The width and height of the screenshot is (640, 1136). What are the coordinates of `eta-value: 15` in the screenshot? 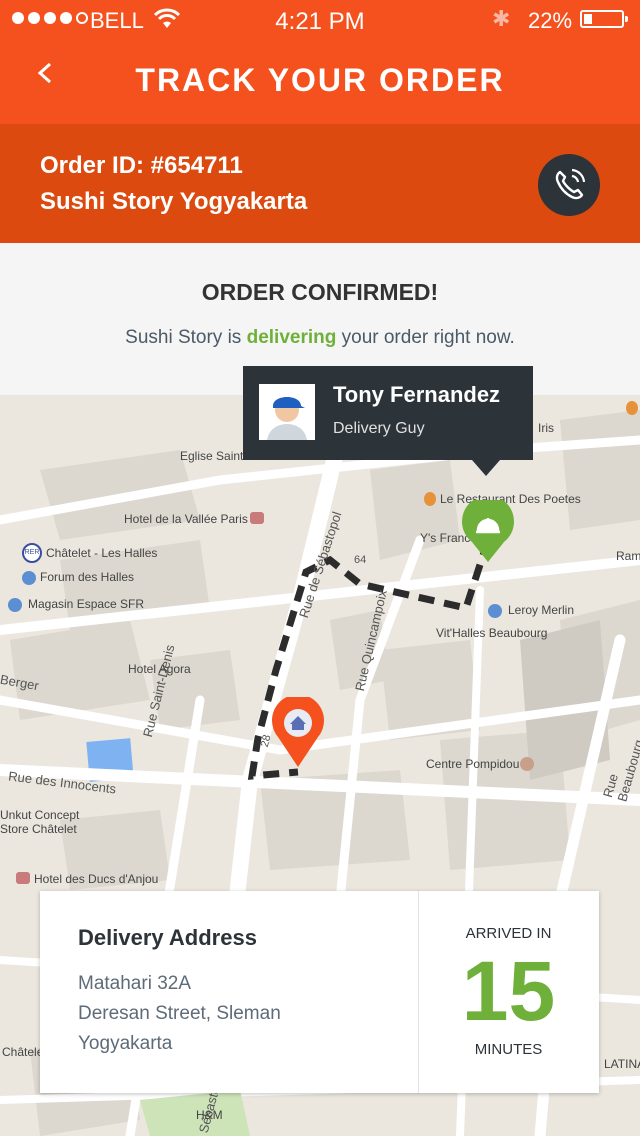 It's located at (508, 991).